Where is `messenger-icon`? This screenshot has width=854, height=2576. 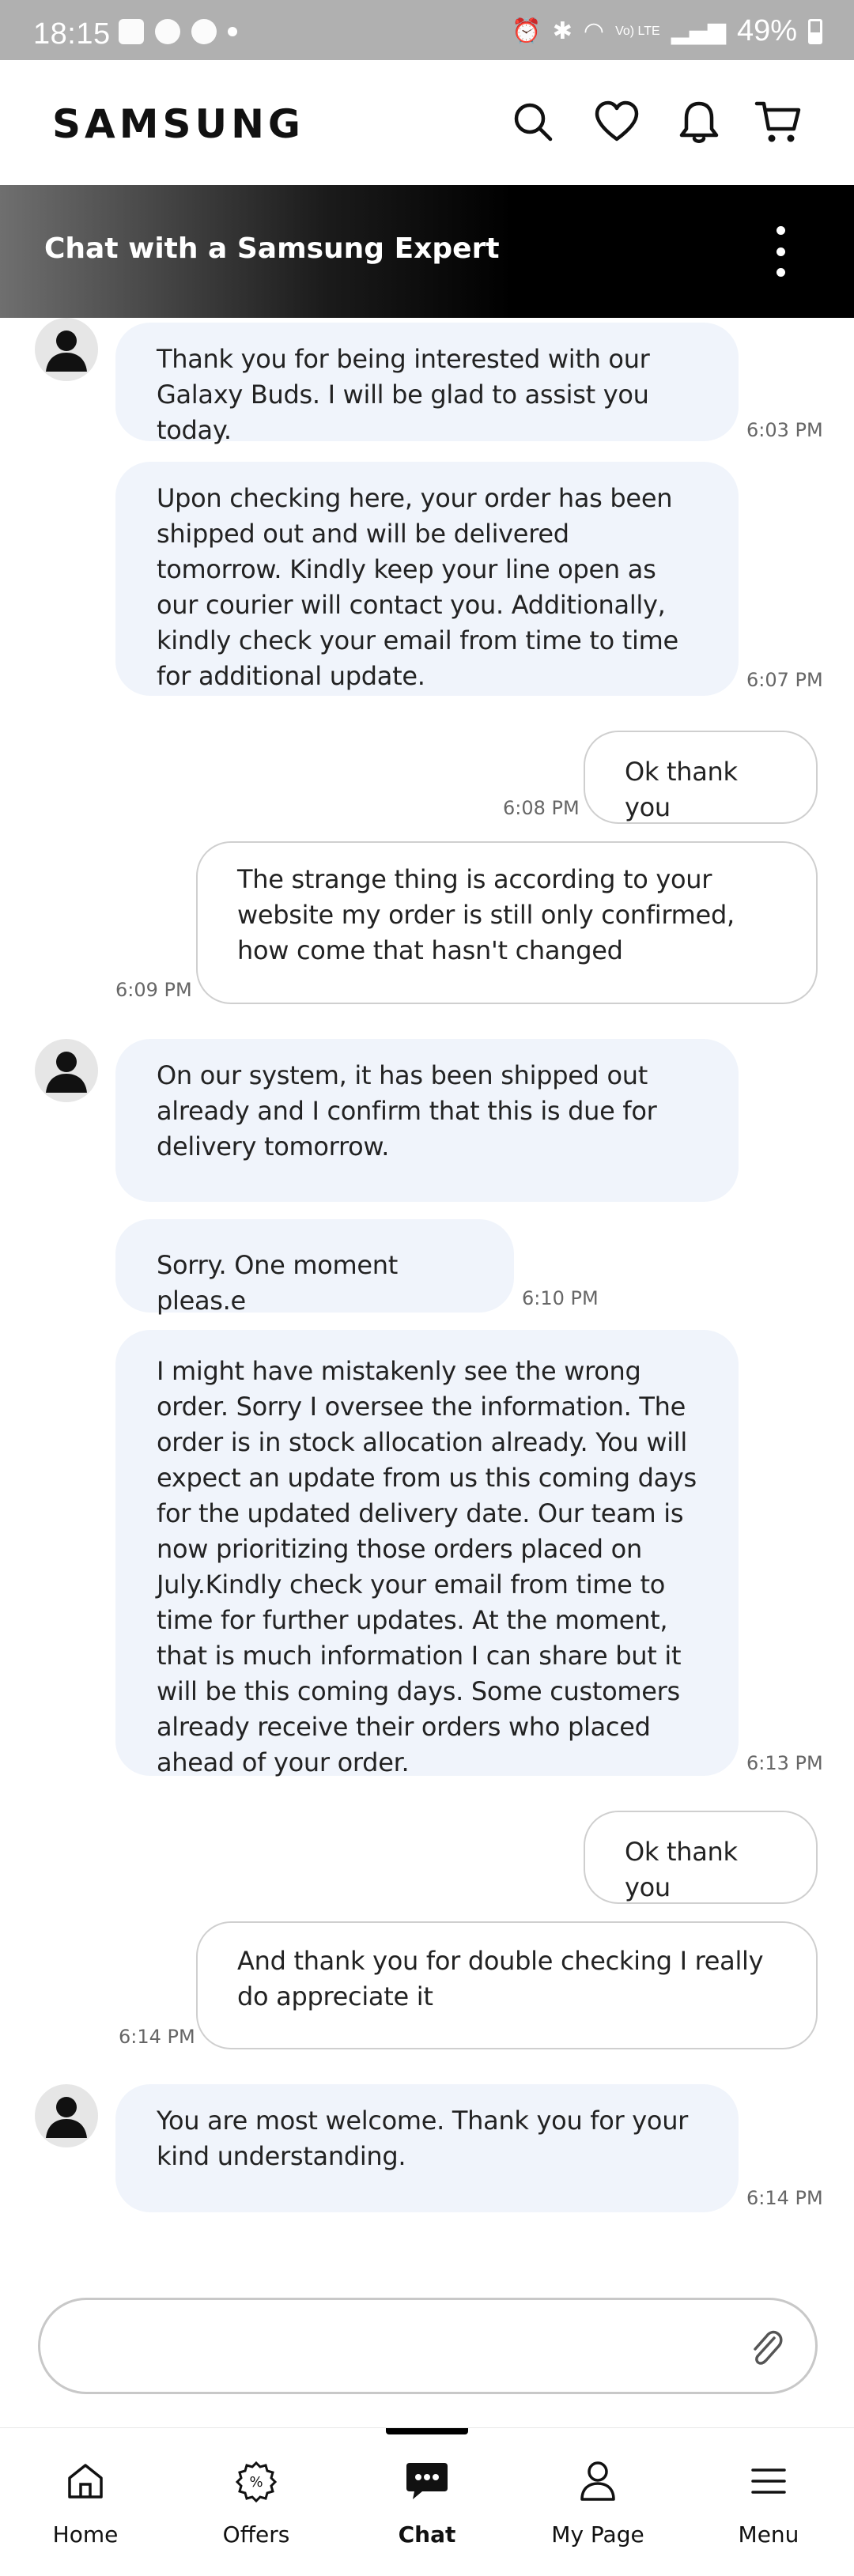 messenger-icon is located at coordinates (168, 31).